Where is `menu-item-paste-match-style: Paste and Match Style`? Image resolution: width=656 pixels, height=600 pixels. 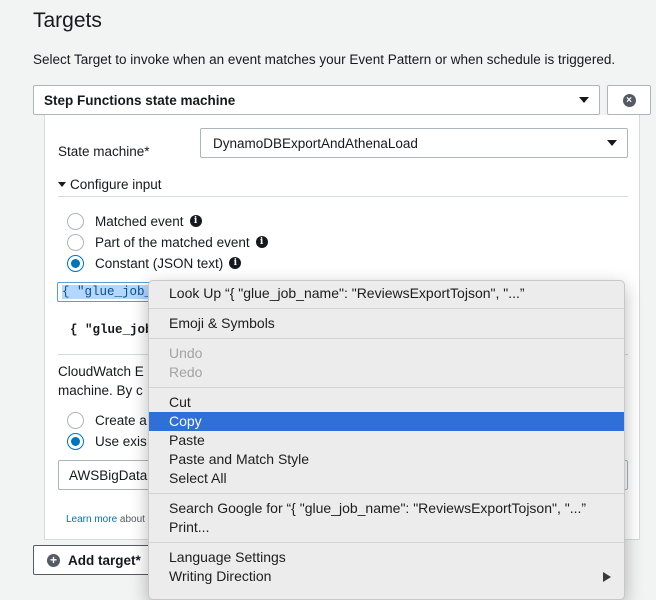
menu-item-paste-match-style: Paste and Match Style is located at coordinates (386, 459).